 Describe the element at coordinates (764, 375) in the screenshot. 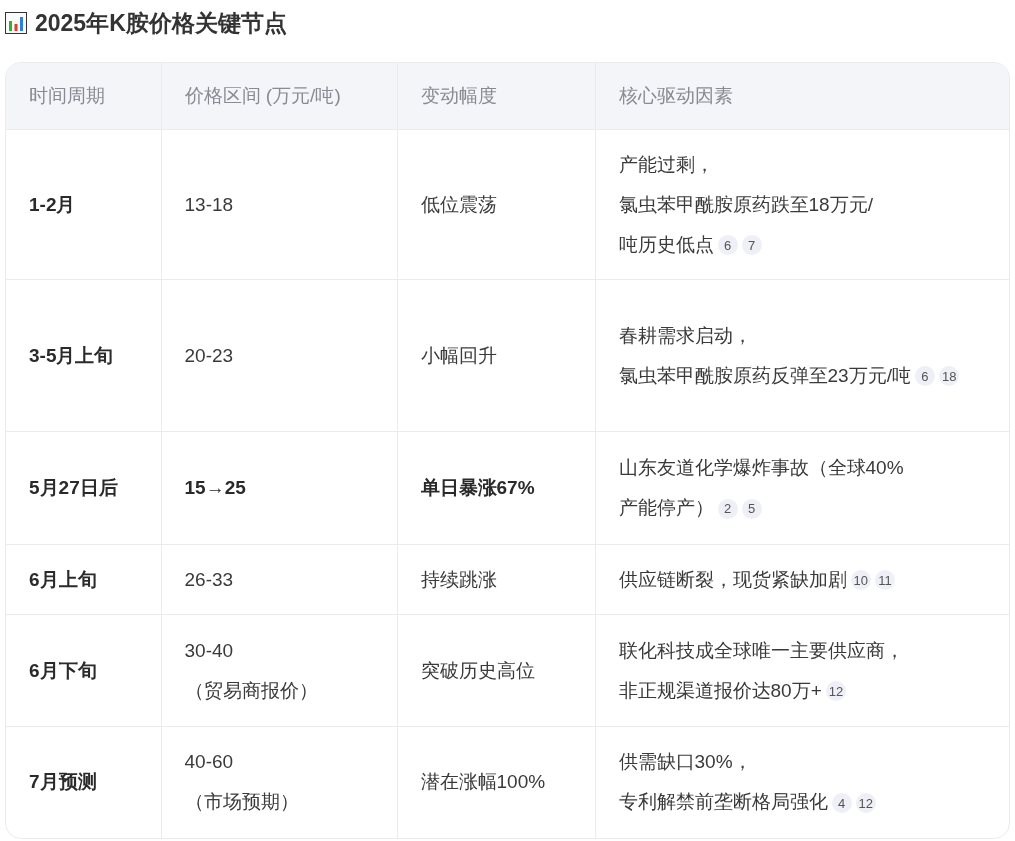

I see `cell-text: 氯虫苯甲酰胺原药反弹至23万元/吨` at that location.